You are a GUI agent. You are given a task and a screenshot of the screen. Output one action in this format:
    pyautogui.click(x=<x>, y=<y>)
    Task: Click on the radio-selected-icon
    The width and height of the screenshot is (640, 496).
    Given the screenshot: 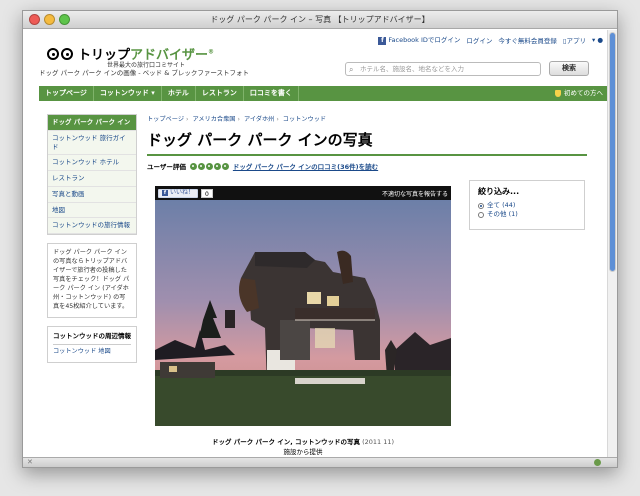 What is the action you would take?
    pyautogui.click(x=481, y=205)
    